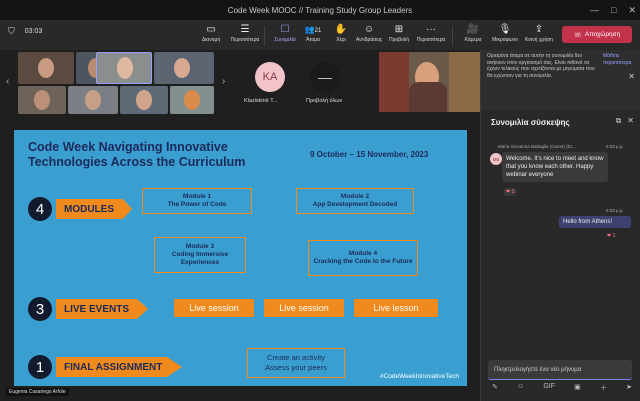  Describe the element at coordinates (613, 10) in the screenshot. I see `maximize-button: □` at that location.